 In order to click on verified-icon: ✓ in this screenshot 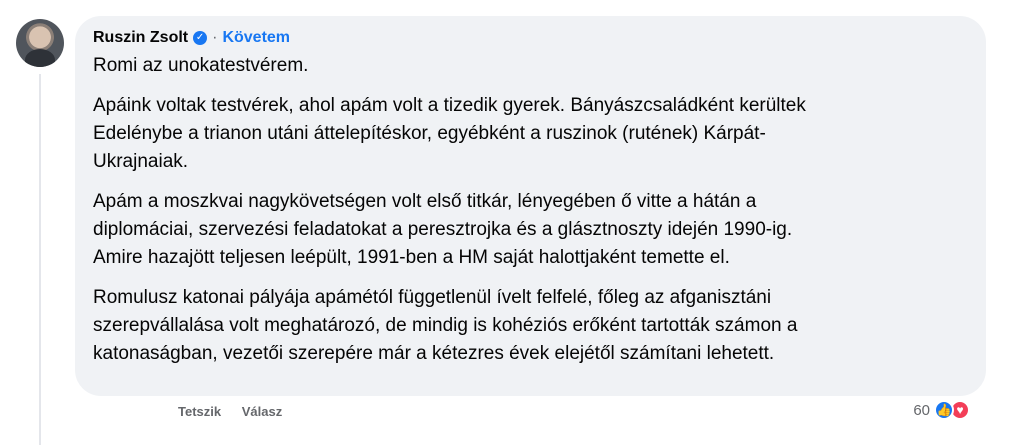, I will do `click(200, 38)`.